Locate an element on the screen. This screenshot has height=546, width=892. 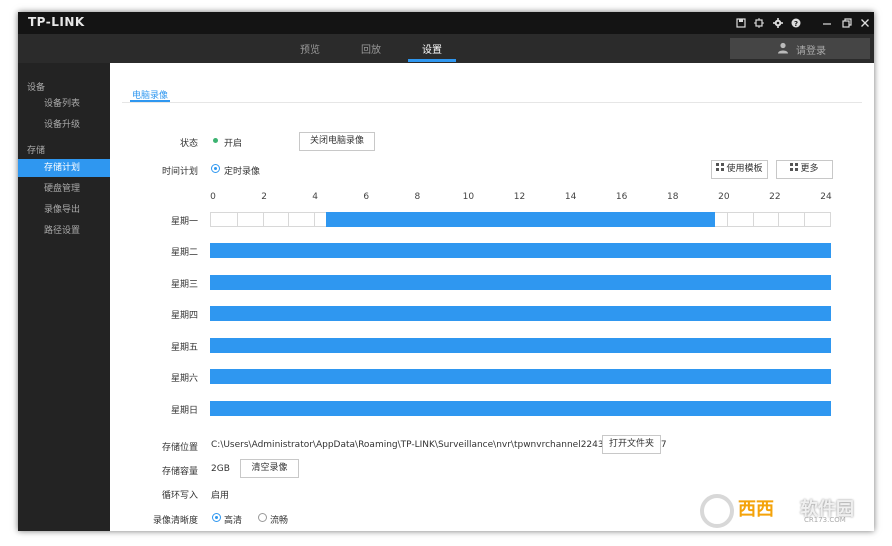
sidebar: 设备 设备列表 设备升级 存储 存储计划 硬盘管理 录像导出 路径设置 is located at coordinates (64, 297).